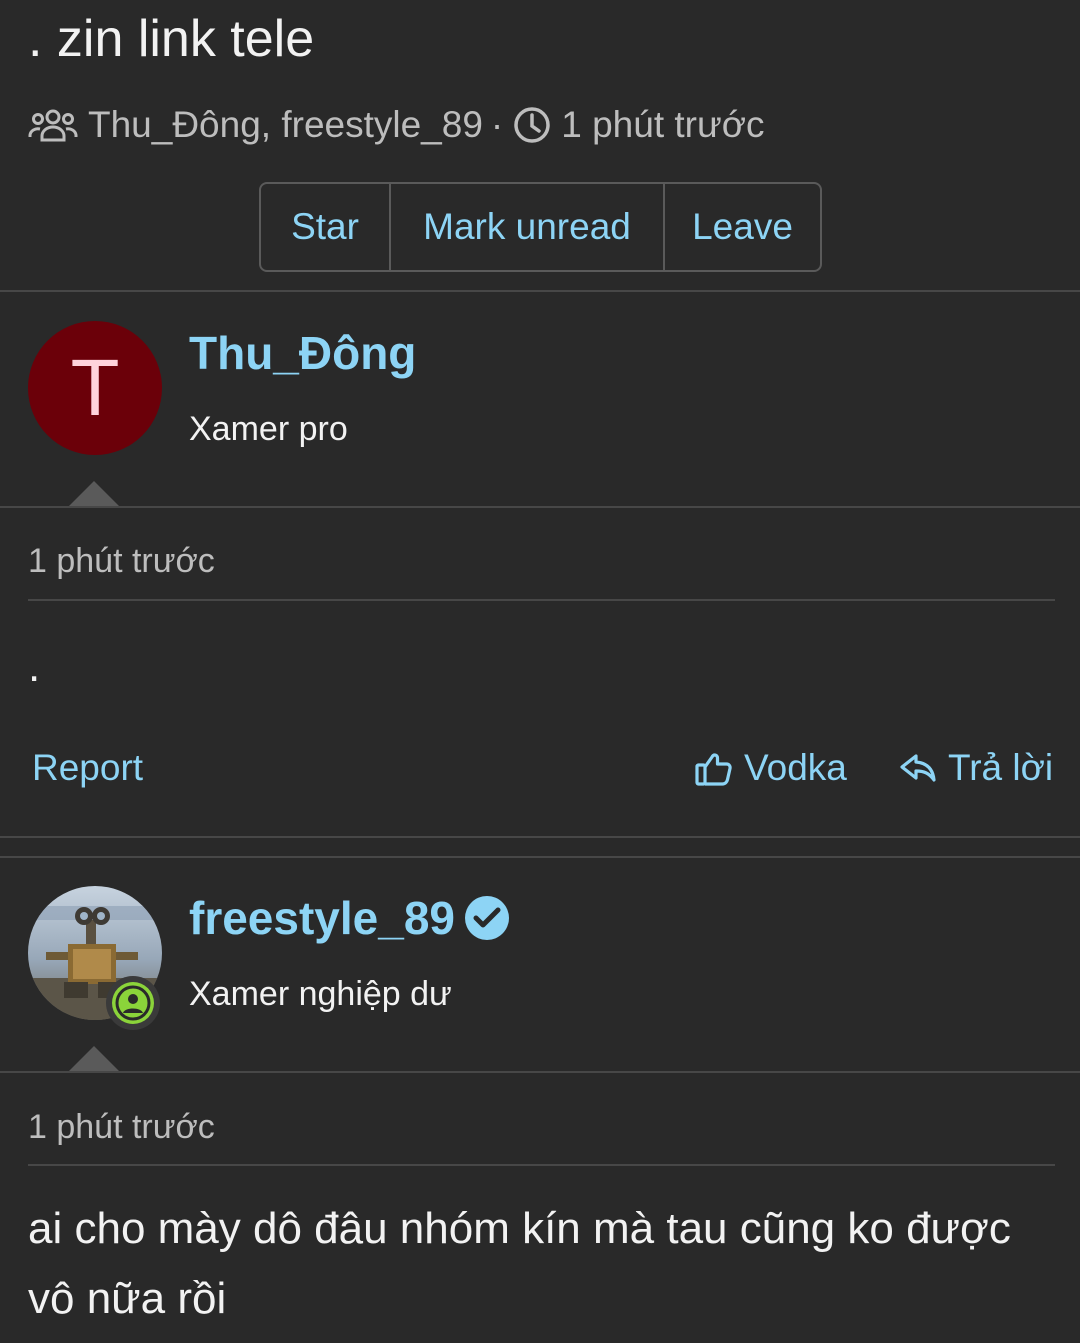 This screenshot has width=1080, height=1343. I want to click on user-title: Xamer pro, so click(268, 429).